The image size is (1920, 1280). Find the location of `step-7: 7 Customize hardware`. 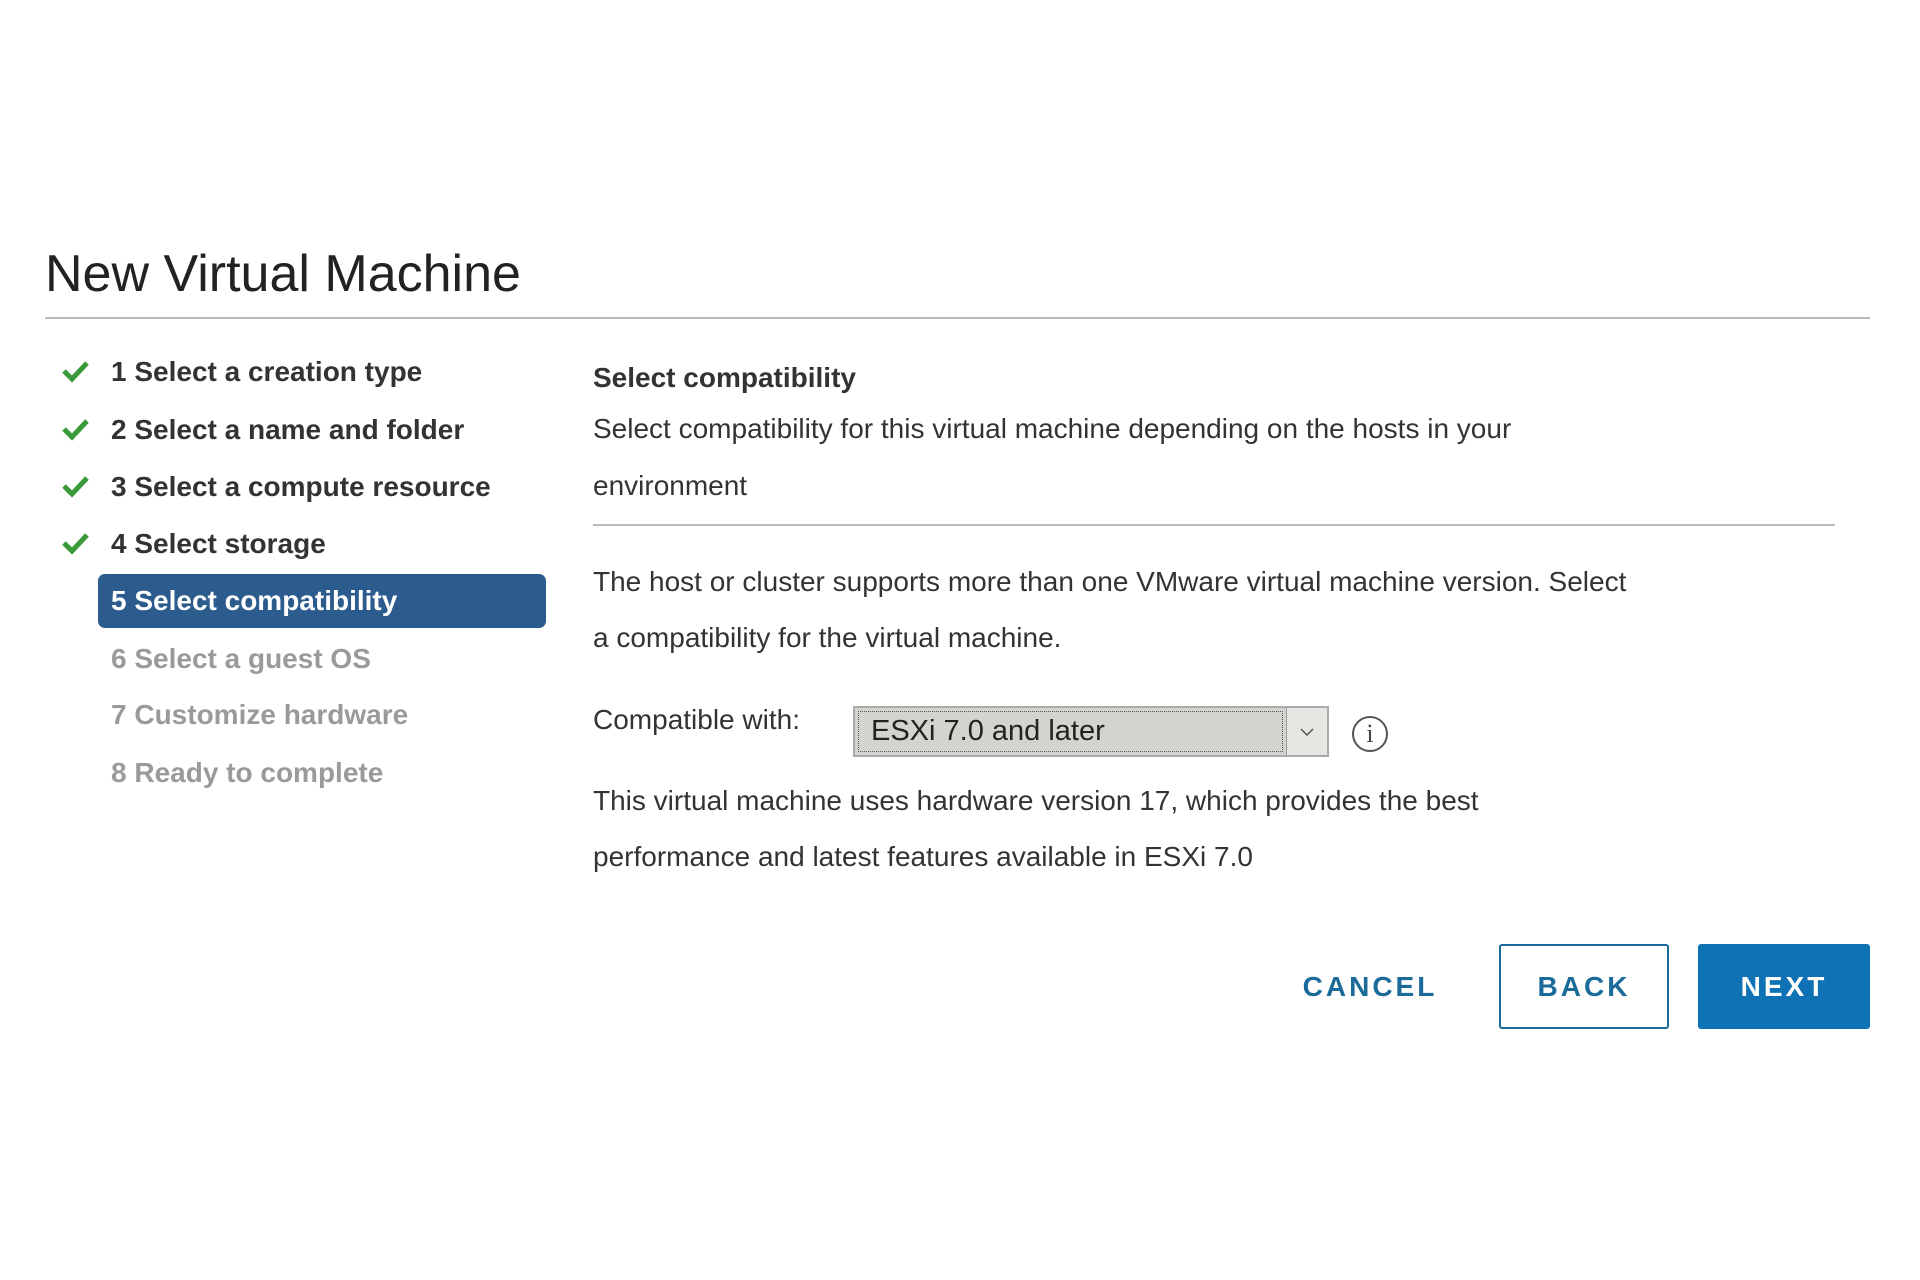

step-7: 7 Customize hardware is located at coordinates (322, 715).